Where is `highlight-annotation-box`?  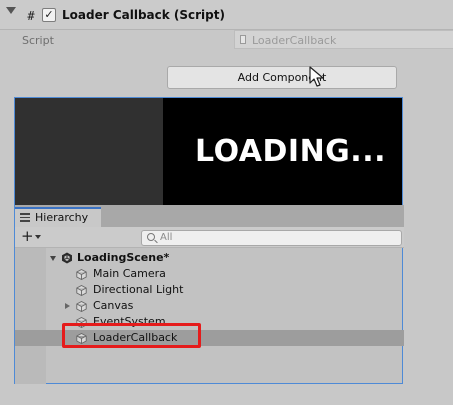 highlight-annotation-box is located at coordinates (131, 335).